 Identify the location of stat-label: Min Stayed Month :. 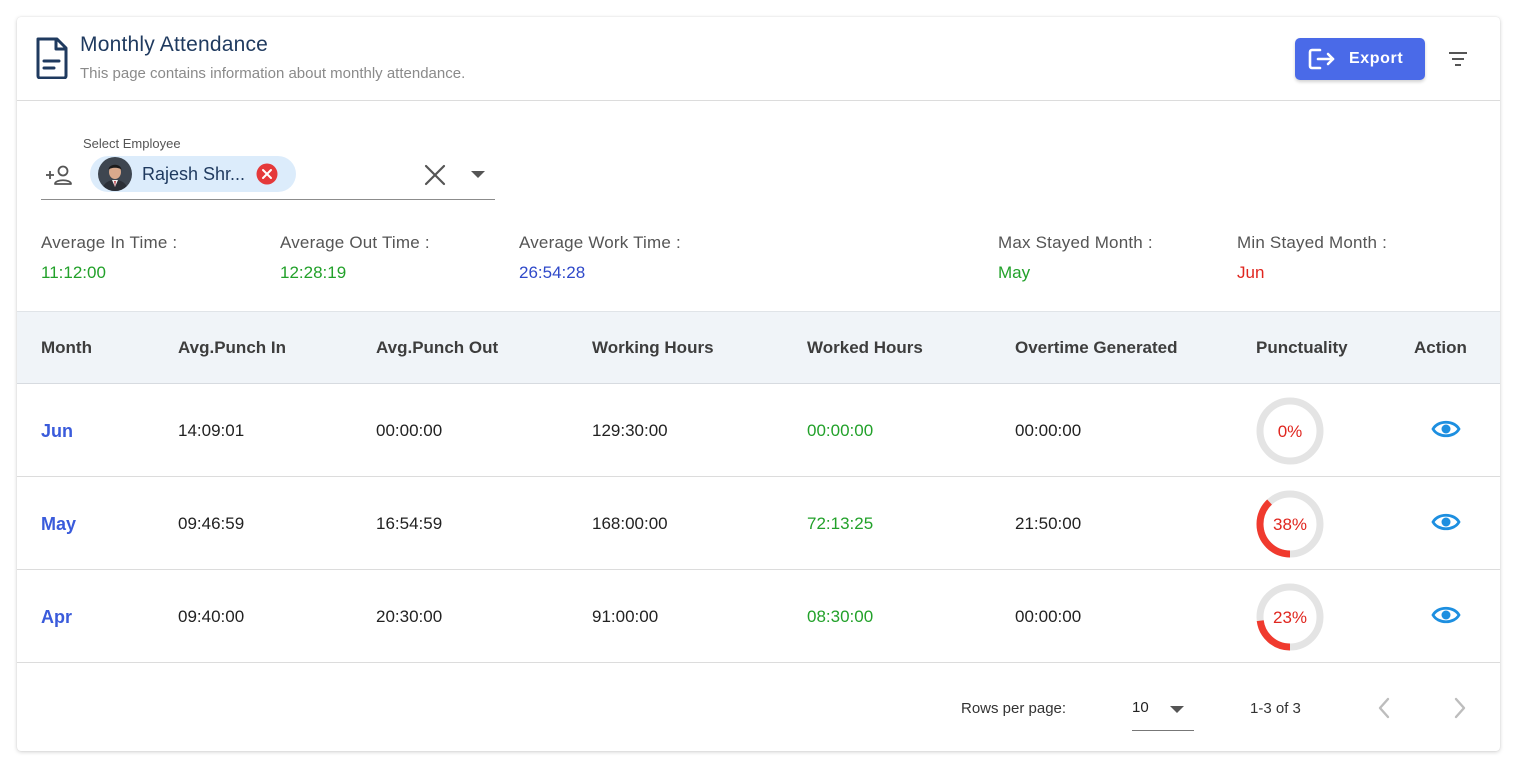
(1312, 242).